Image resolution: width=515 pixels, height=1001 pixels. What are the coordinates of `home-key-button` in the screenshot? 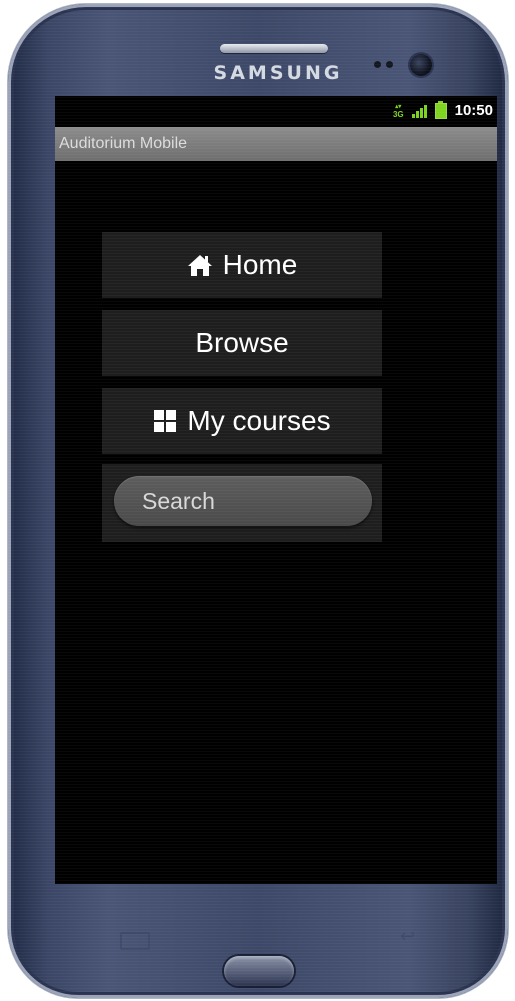 It's located at (259, 971).